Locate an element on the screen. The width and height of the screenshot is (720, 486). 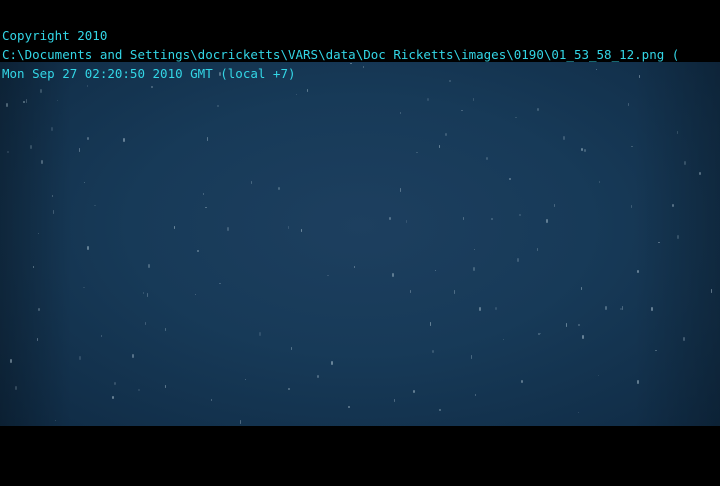
copyright-text: Copyright 2010 is located at coordinates (55, 35).